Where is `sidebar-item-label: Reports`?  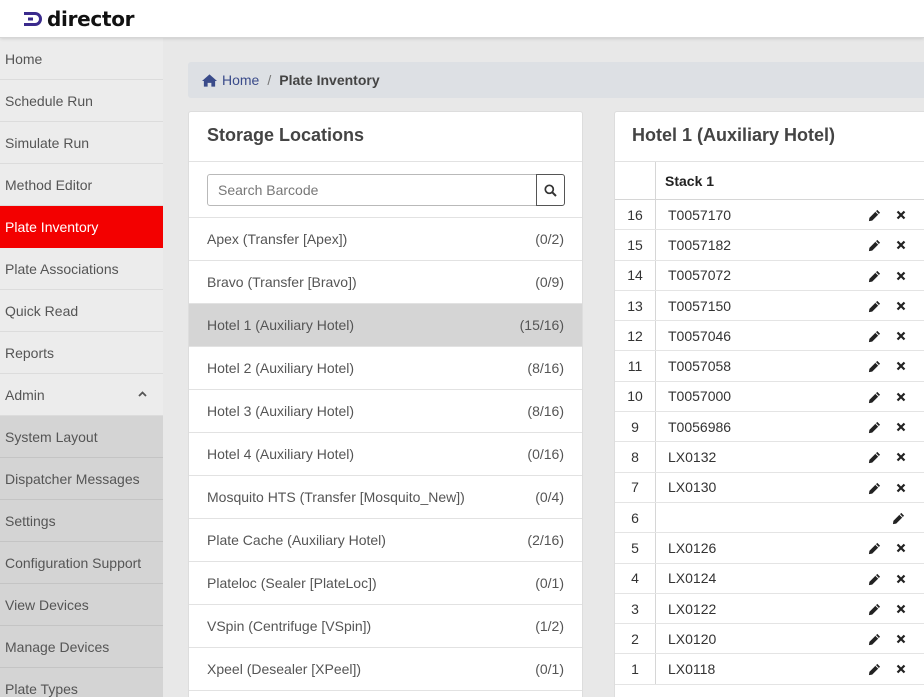 sidebar-item-label: Reports is located at coordinates (30, 352).